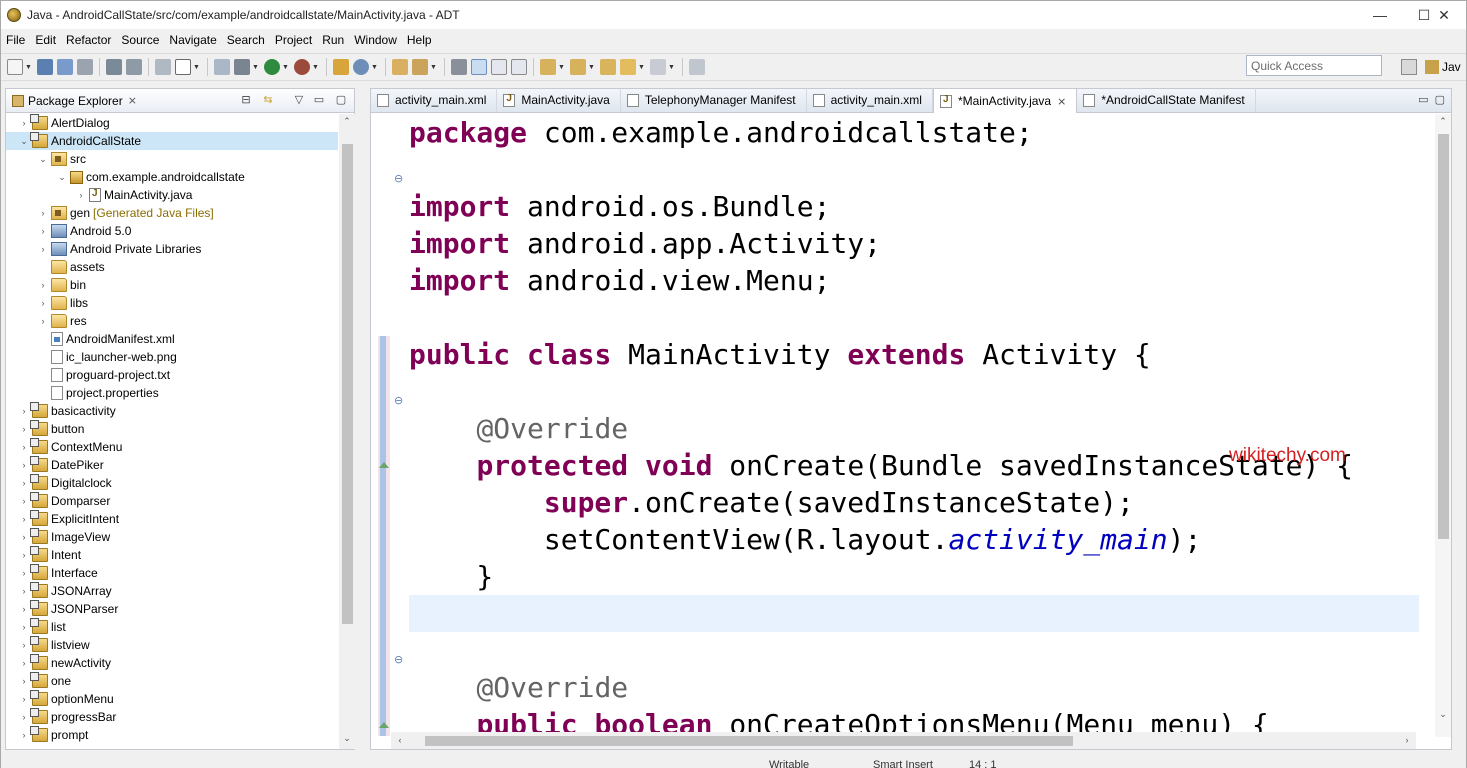  I want to click on task-dropdown-icon: ▼, so click(196, 67).